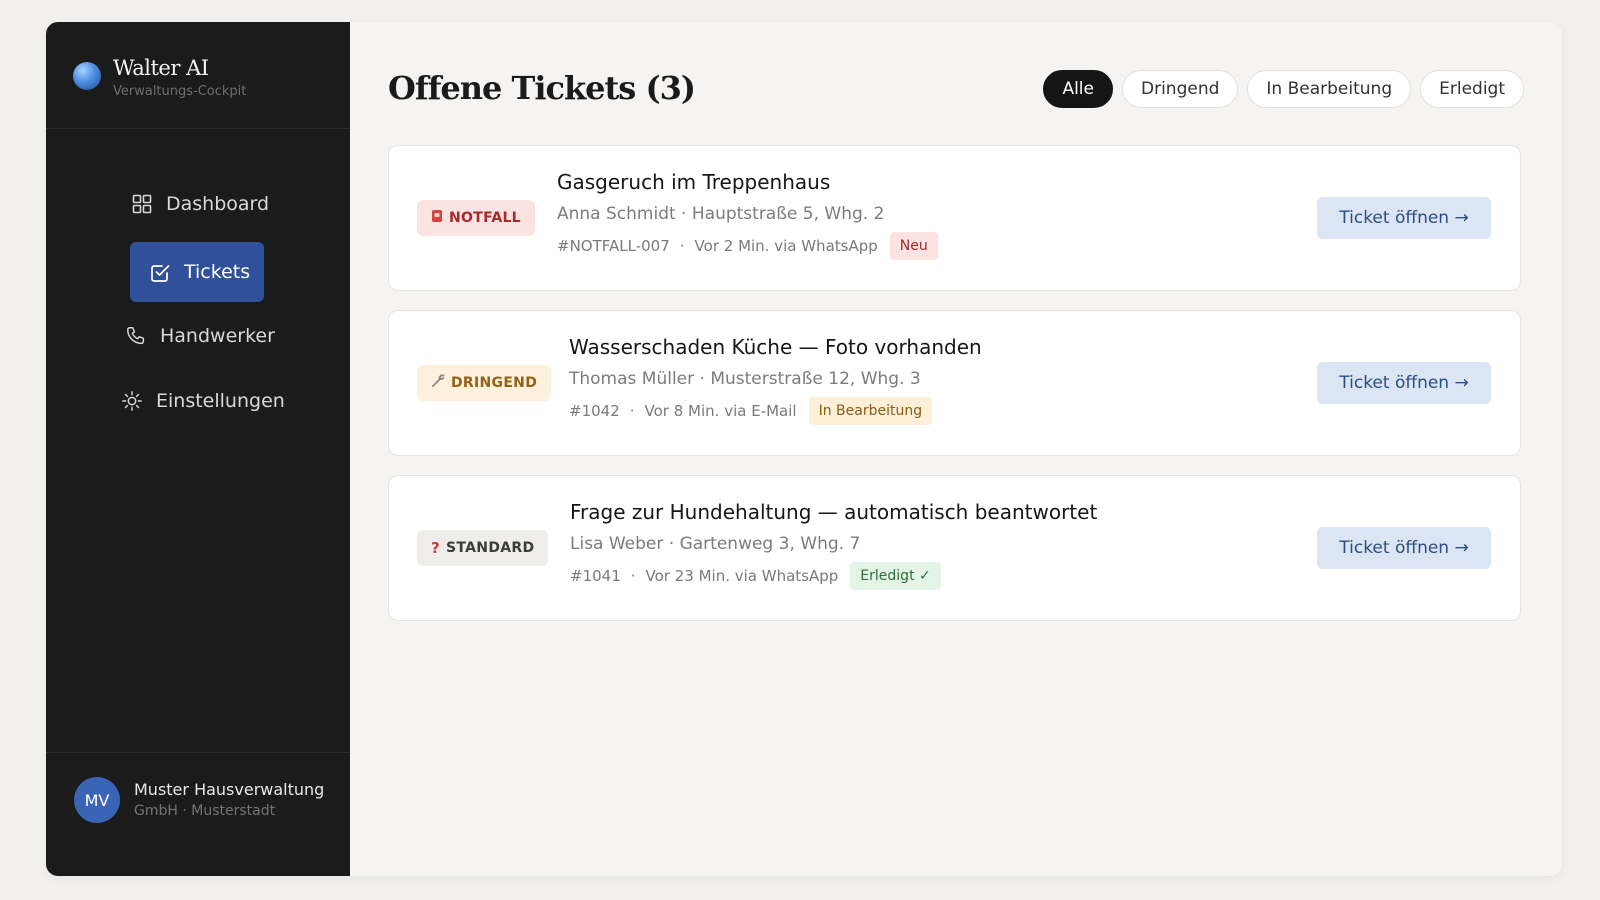  Describe the element at coordinates (437, 218) in the screenshot. I see `alarm-icon` at that location.